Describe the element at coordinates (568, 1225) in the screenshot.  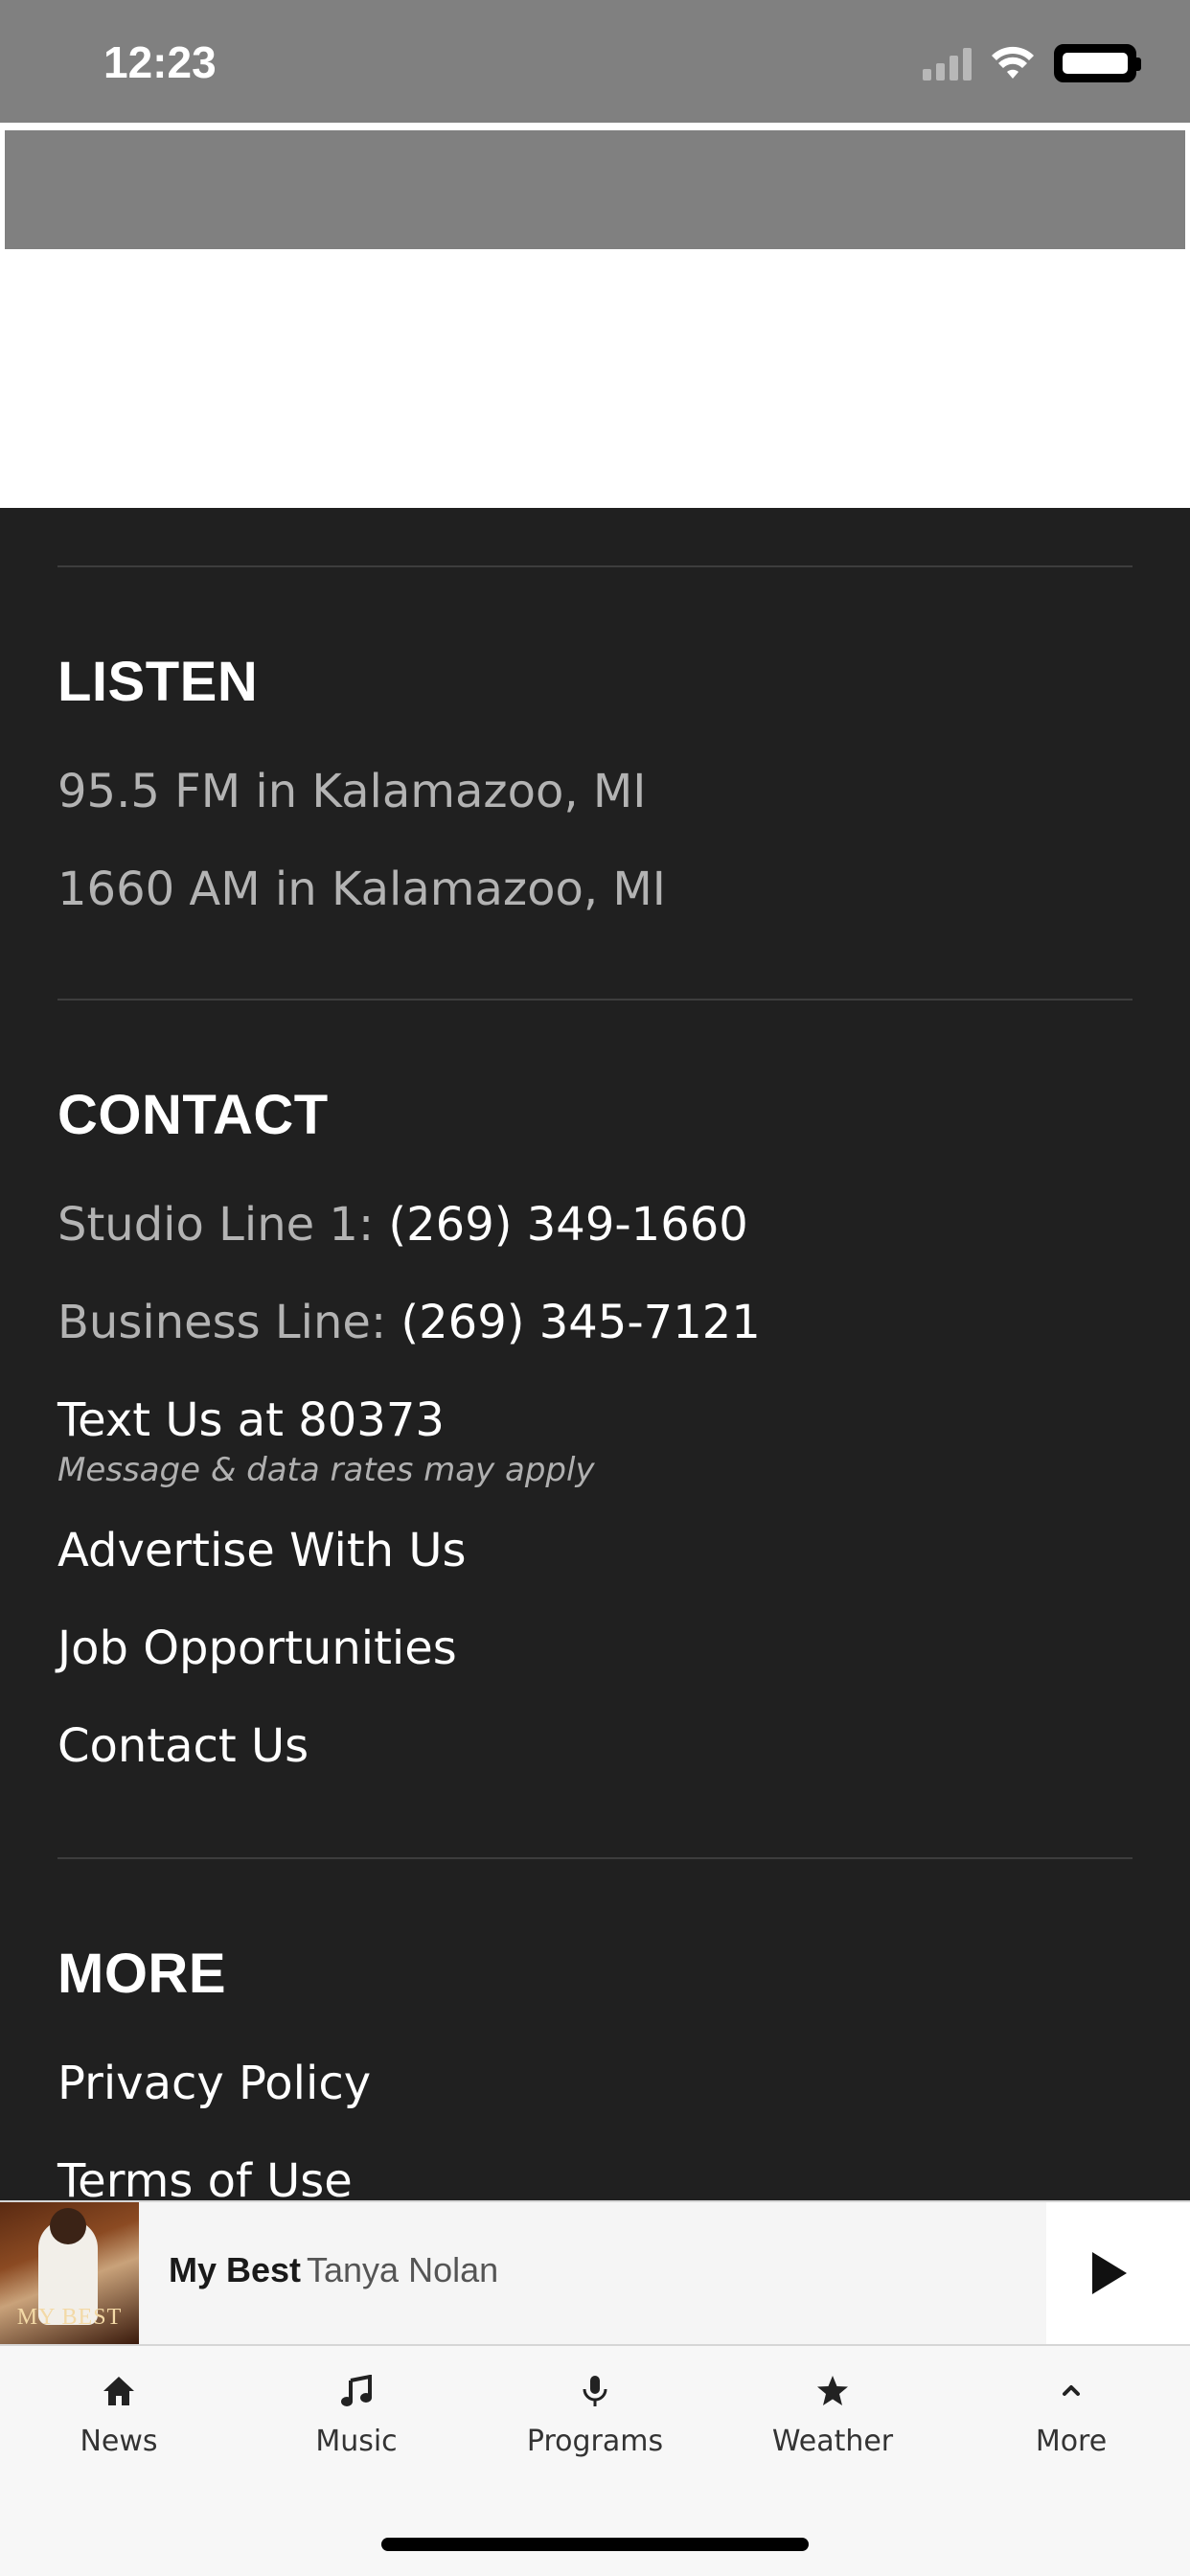
I see `studio-phone-link: (269) 349-1660` at that location.